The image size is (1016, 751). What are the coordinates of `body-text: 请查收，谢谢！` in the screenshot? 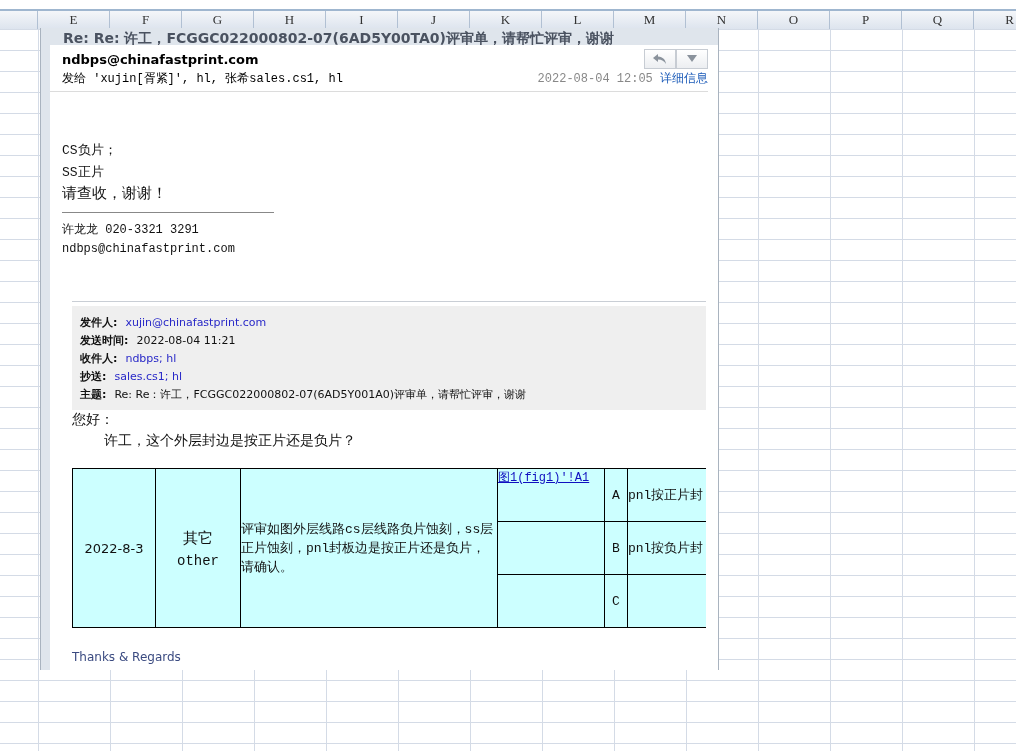 It's located at (115, 194).